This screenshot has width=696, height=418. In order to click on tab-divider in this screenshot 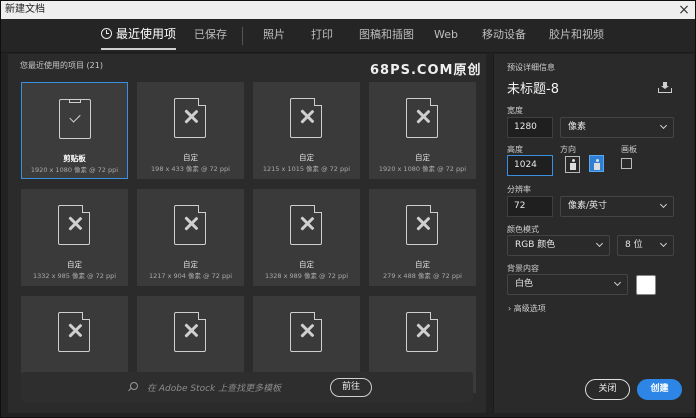, I will do `click(242, 36)`.